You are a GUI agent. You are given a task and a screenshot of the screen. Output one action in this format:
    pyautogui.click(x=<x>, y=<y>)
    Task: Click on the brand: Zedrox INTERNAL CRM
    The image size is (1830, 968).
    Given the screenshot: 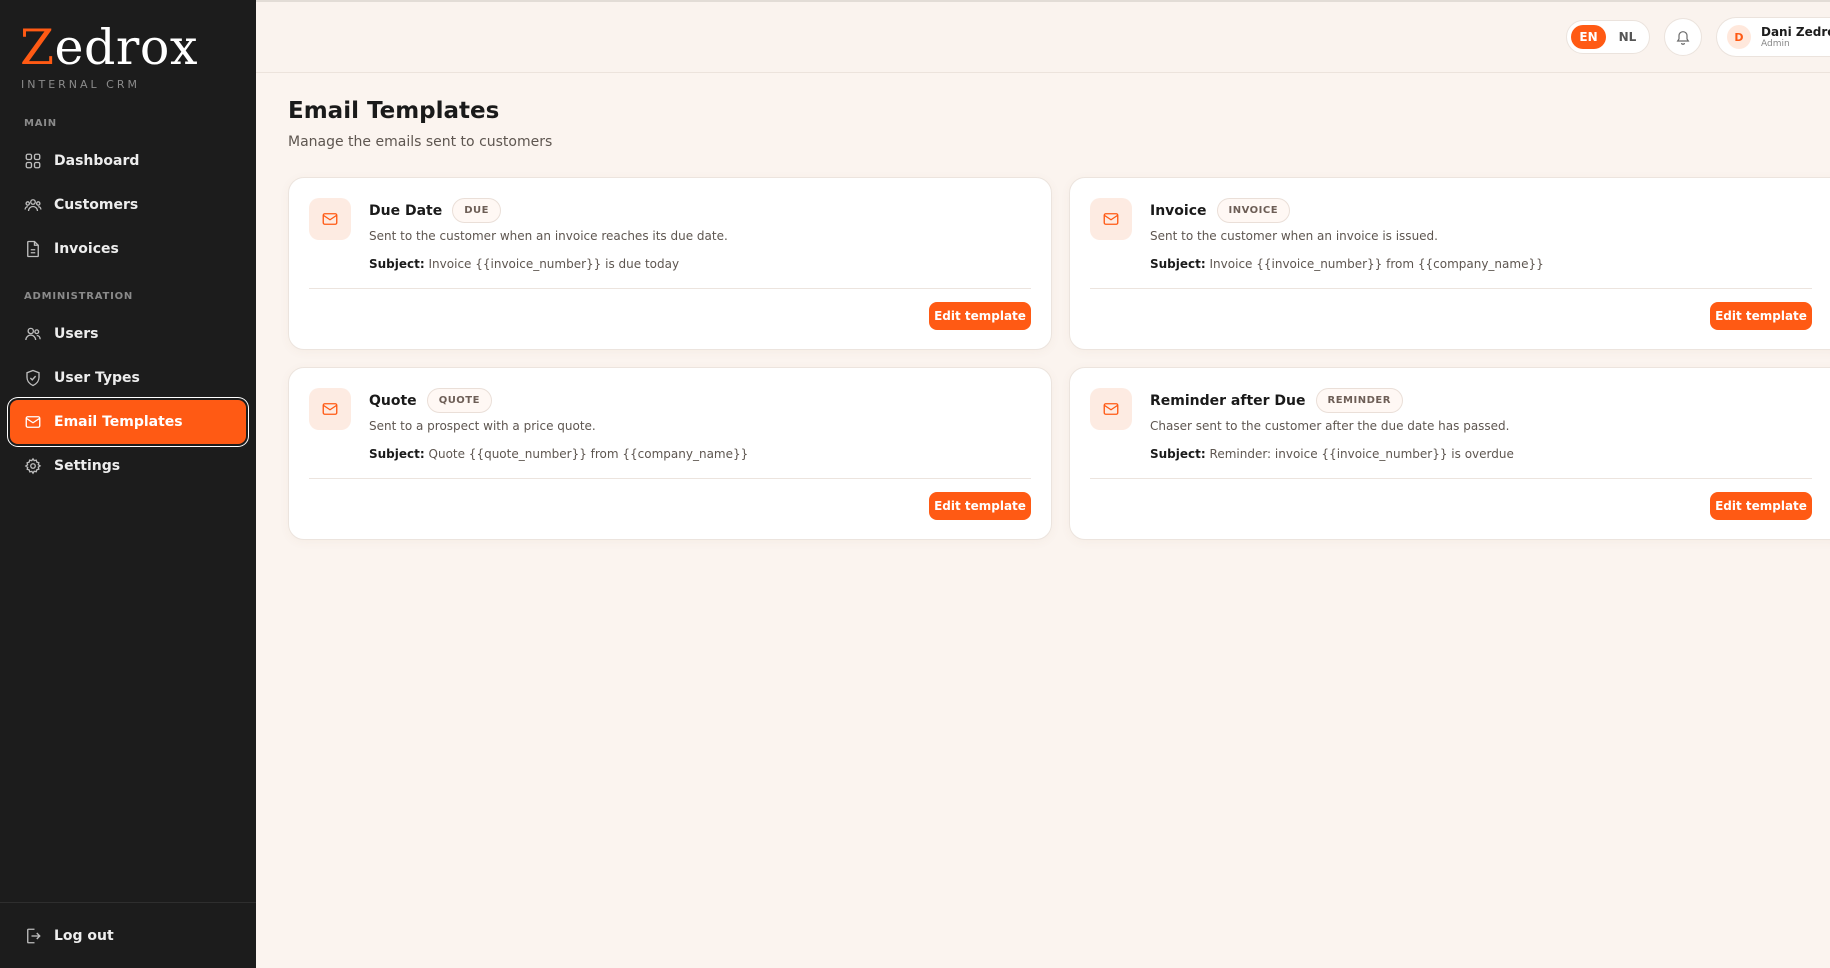 What is the action you would take?
    pyautogui.click(x=128, y=59)
    